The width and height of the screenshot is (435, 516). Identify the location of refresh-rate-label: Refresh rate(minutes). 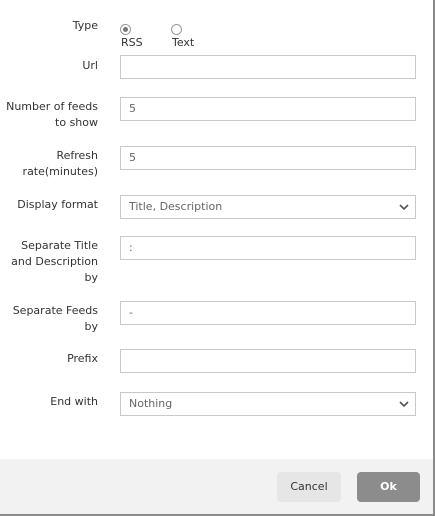
(49, 164).